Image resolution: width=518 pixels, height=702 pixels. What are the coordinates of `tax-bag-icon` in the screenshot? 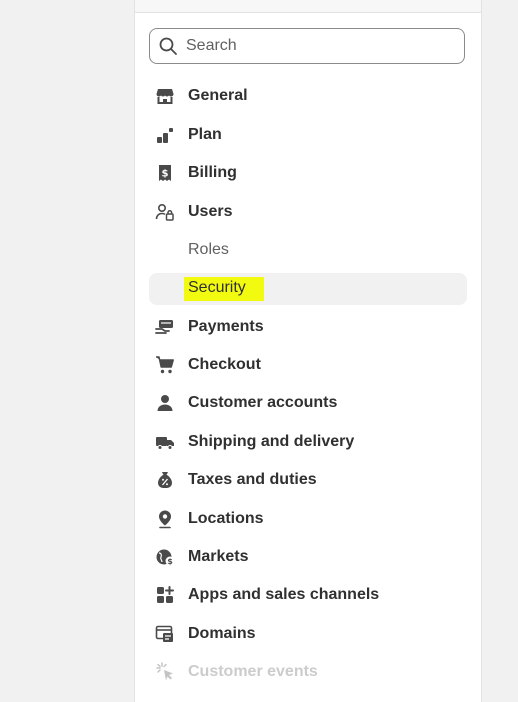 It's located at (165, 480).